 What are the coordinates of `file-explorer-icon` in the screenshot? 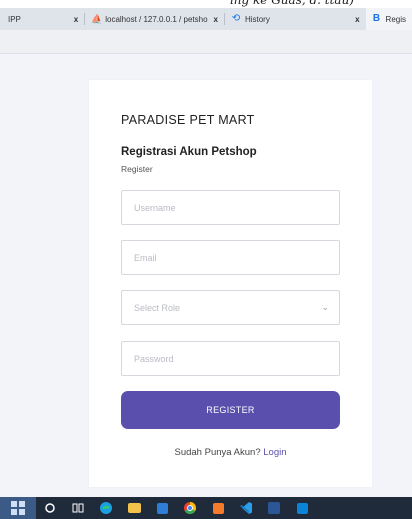 It's located at (134, 508).